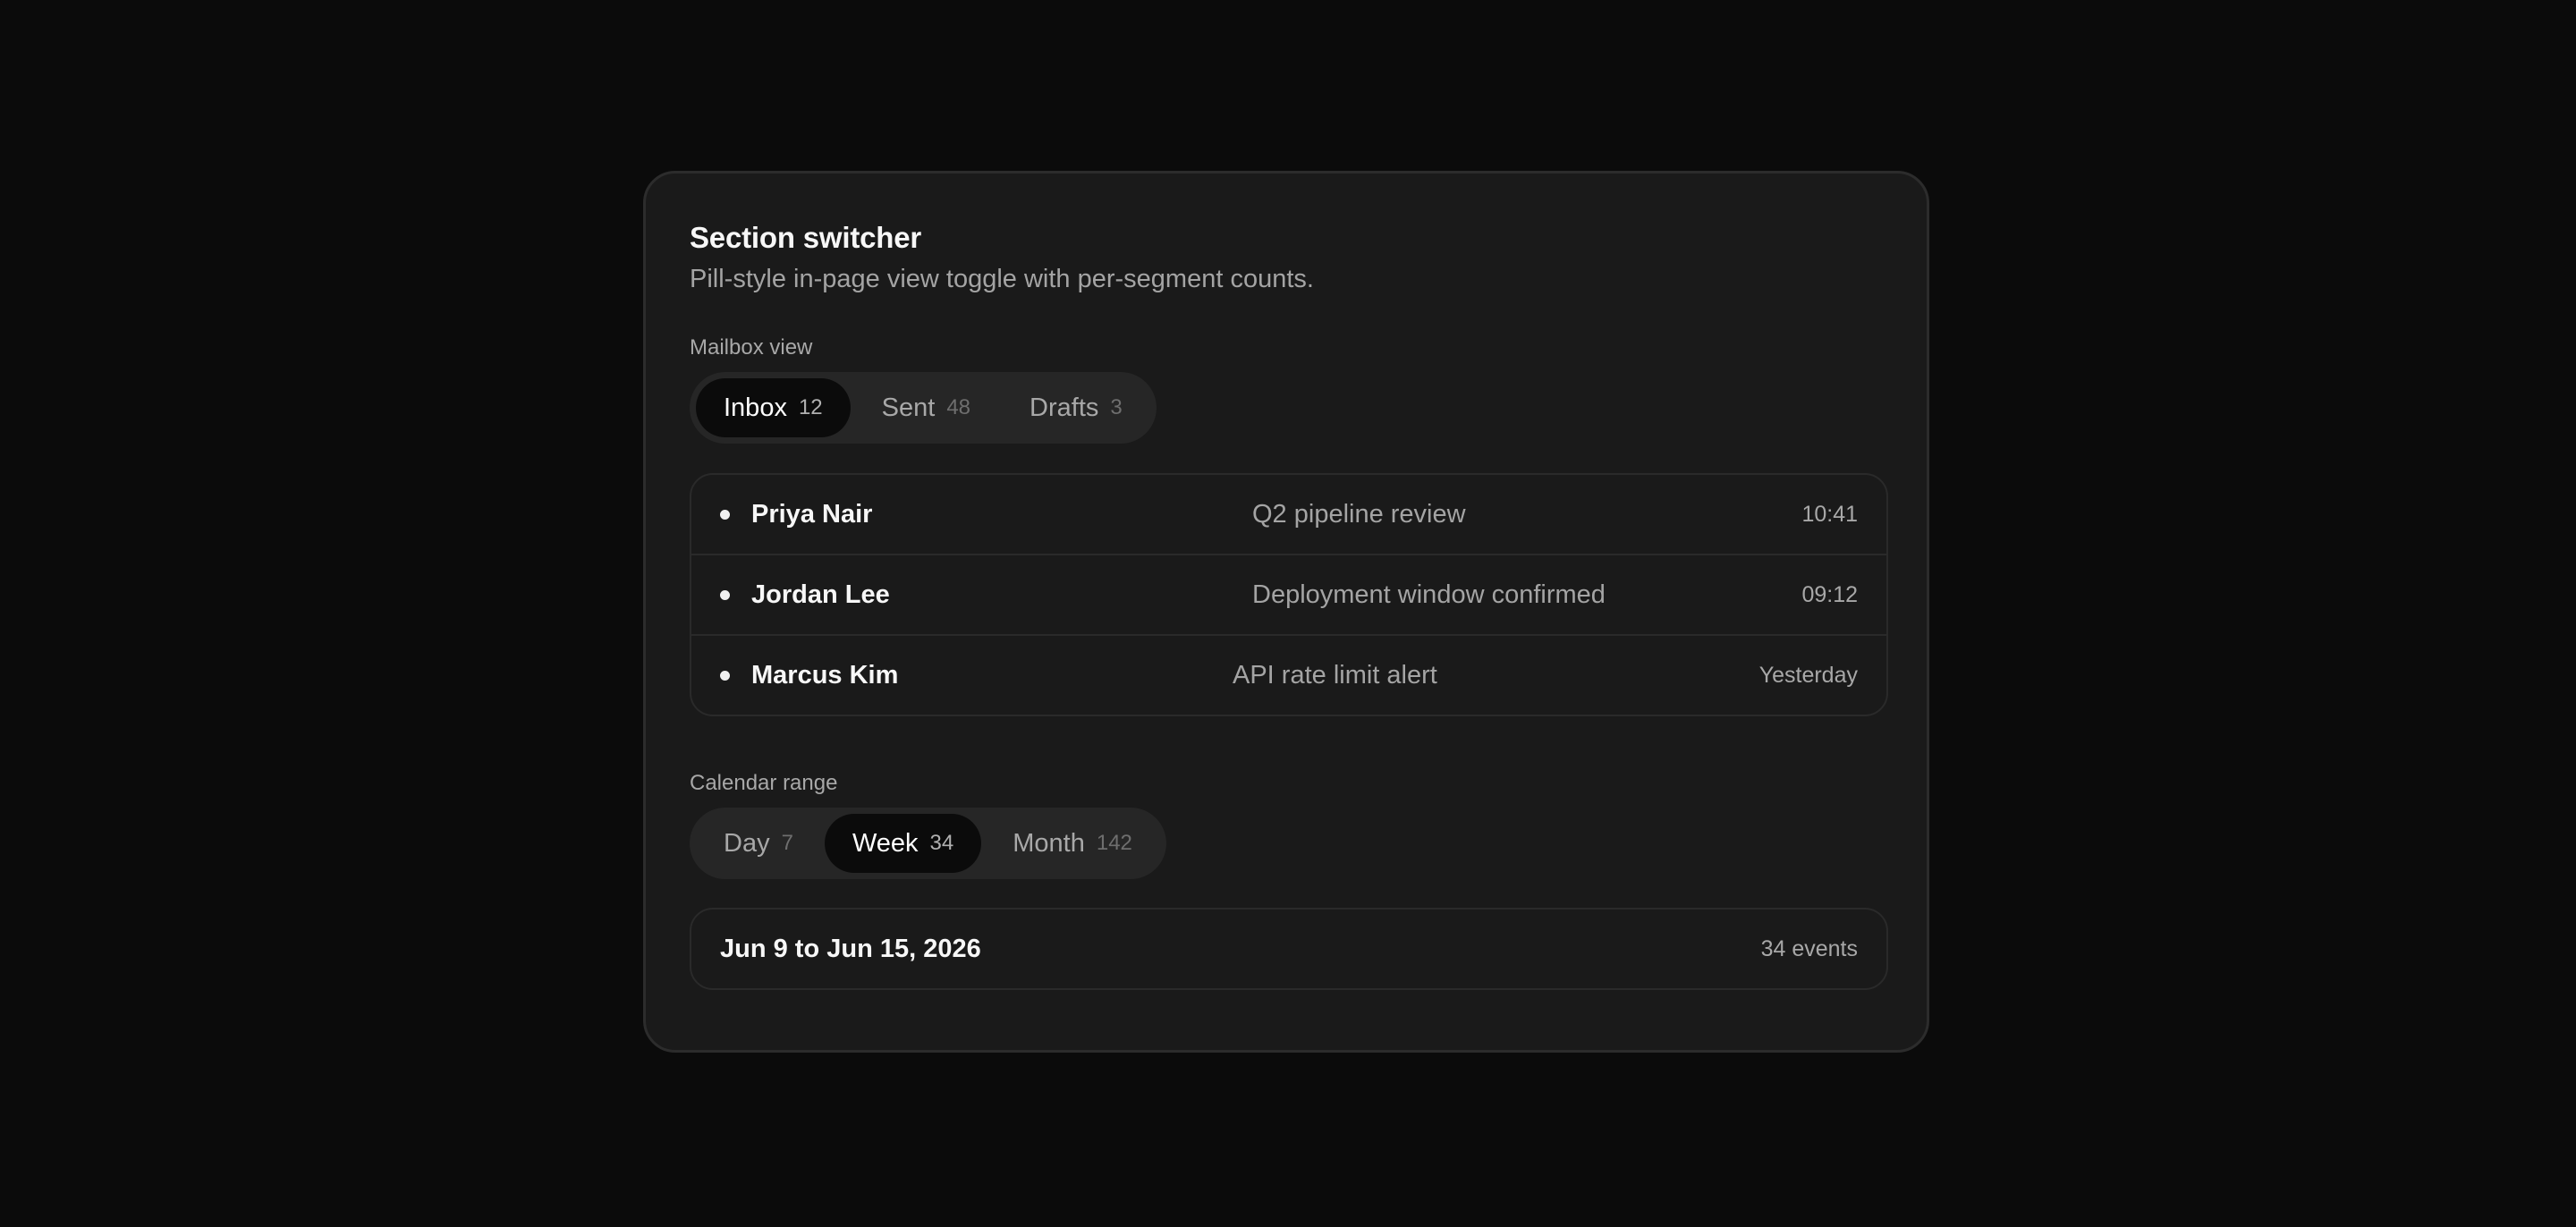 The height and width of the screenshot is (1227, 2576). I want to click on message-sender: Priya Nair, so click(812, 514).